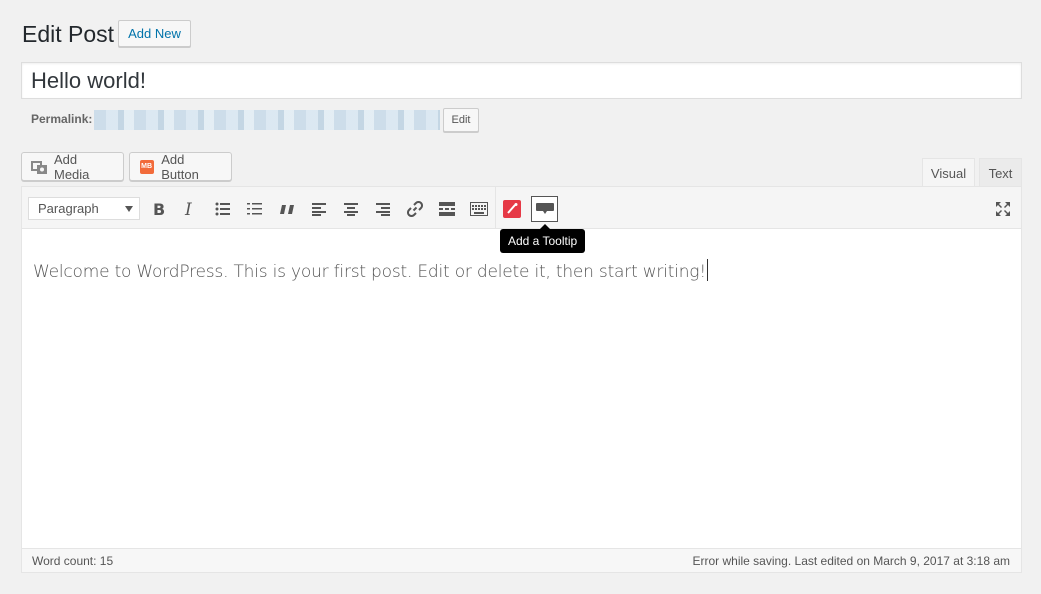 The image size is (1041, 594). What do you see at coordinates (68, 208) in the screenshot?
I see `format-select-value: Paragraph` at bounding box center [68, 208].